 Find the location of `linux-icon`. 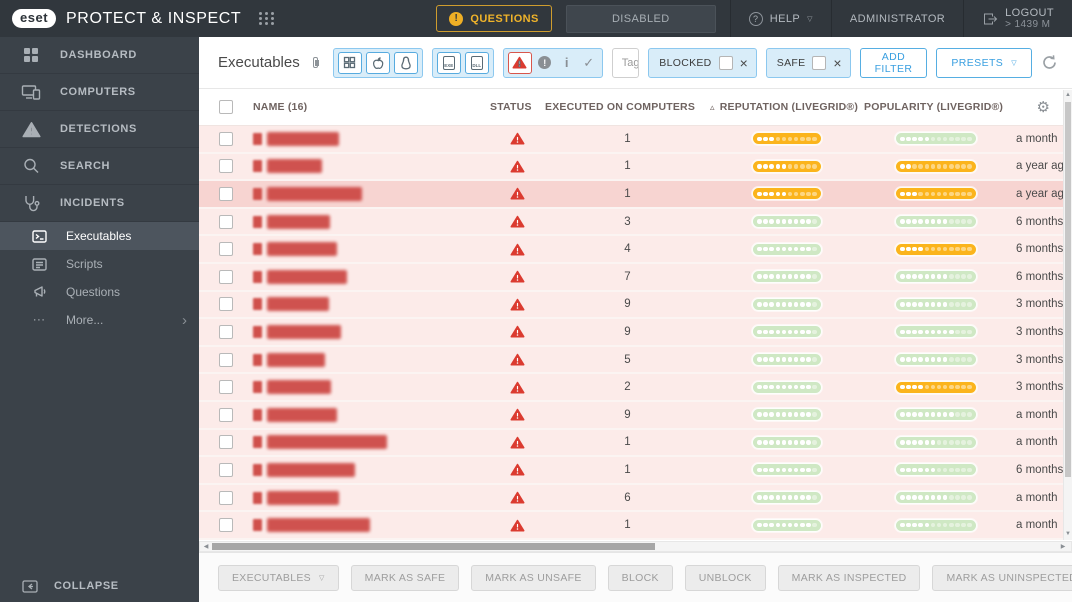

linux-icon is located at coordinates (405, 62).